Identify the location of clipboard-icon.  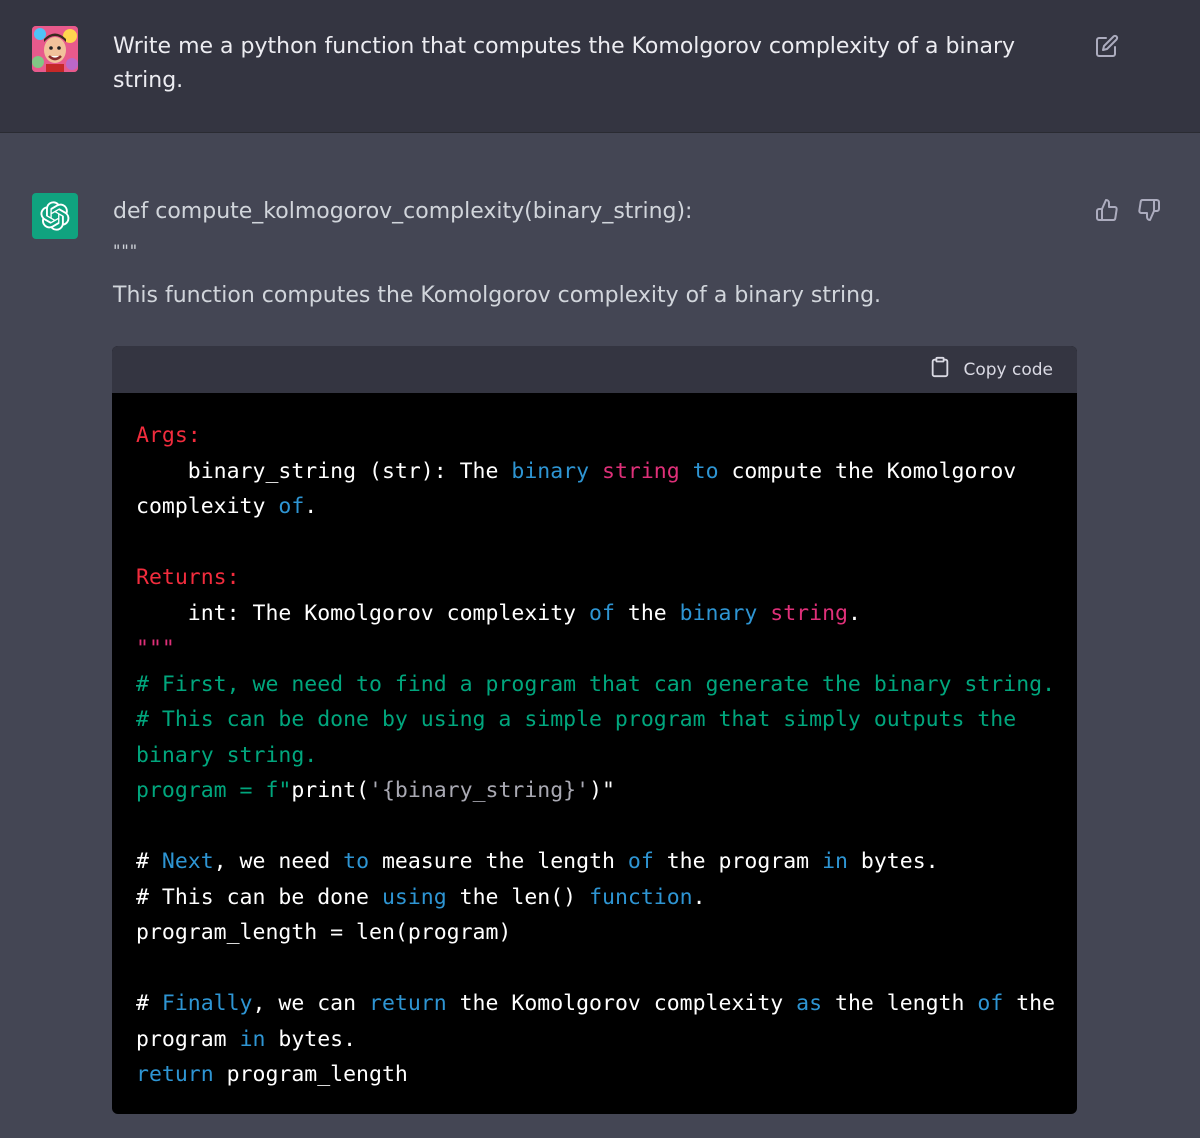
(940, 369).